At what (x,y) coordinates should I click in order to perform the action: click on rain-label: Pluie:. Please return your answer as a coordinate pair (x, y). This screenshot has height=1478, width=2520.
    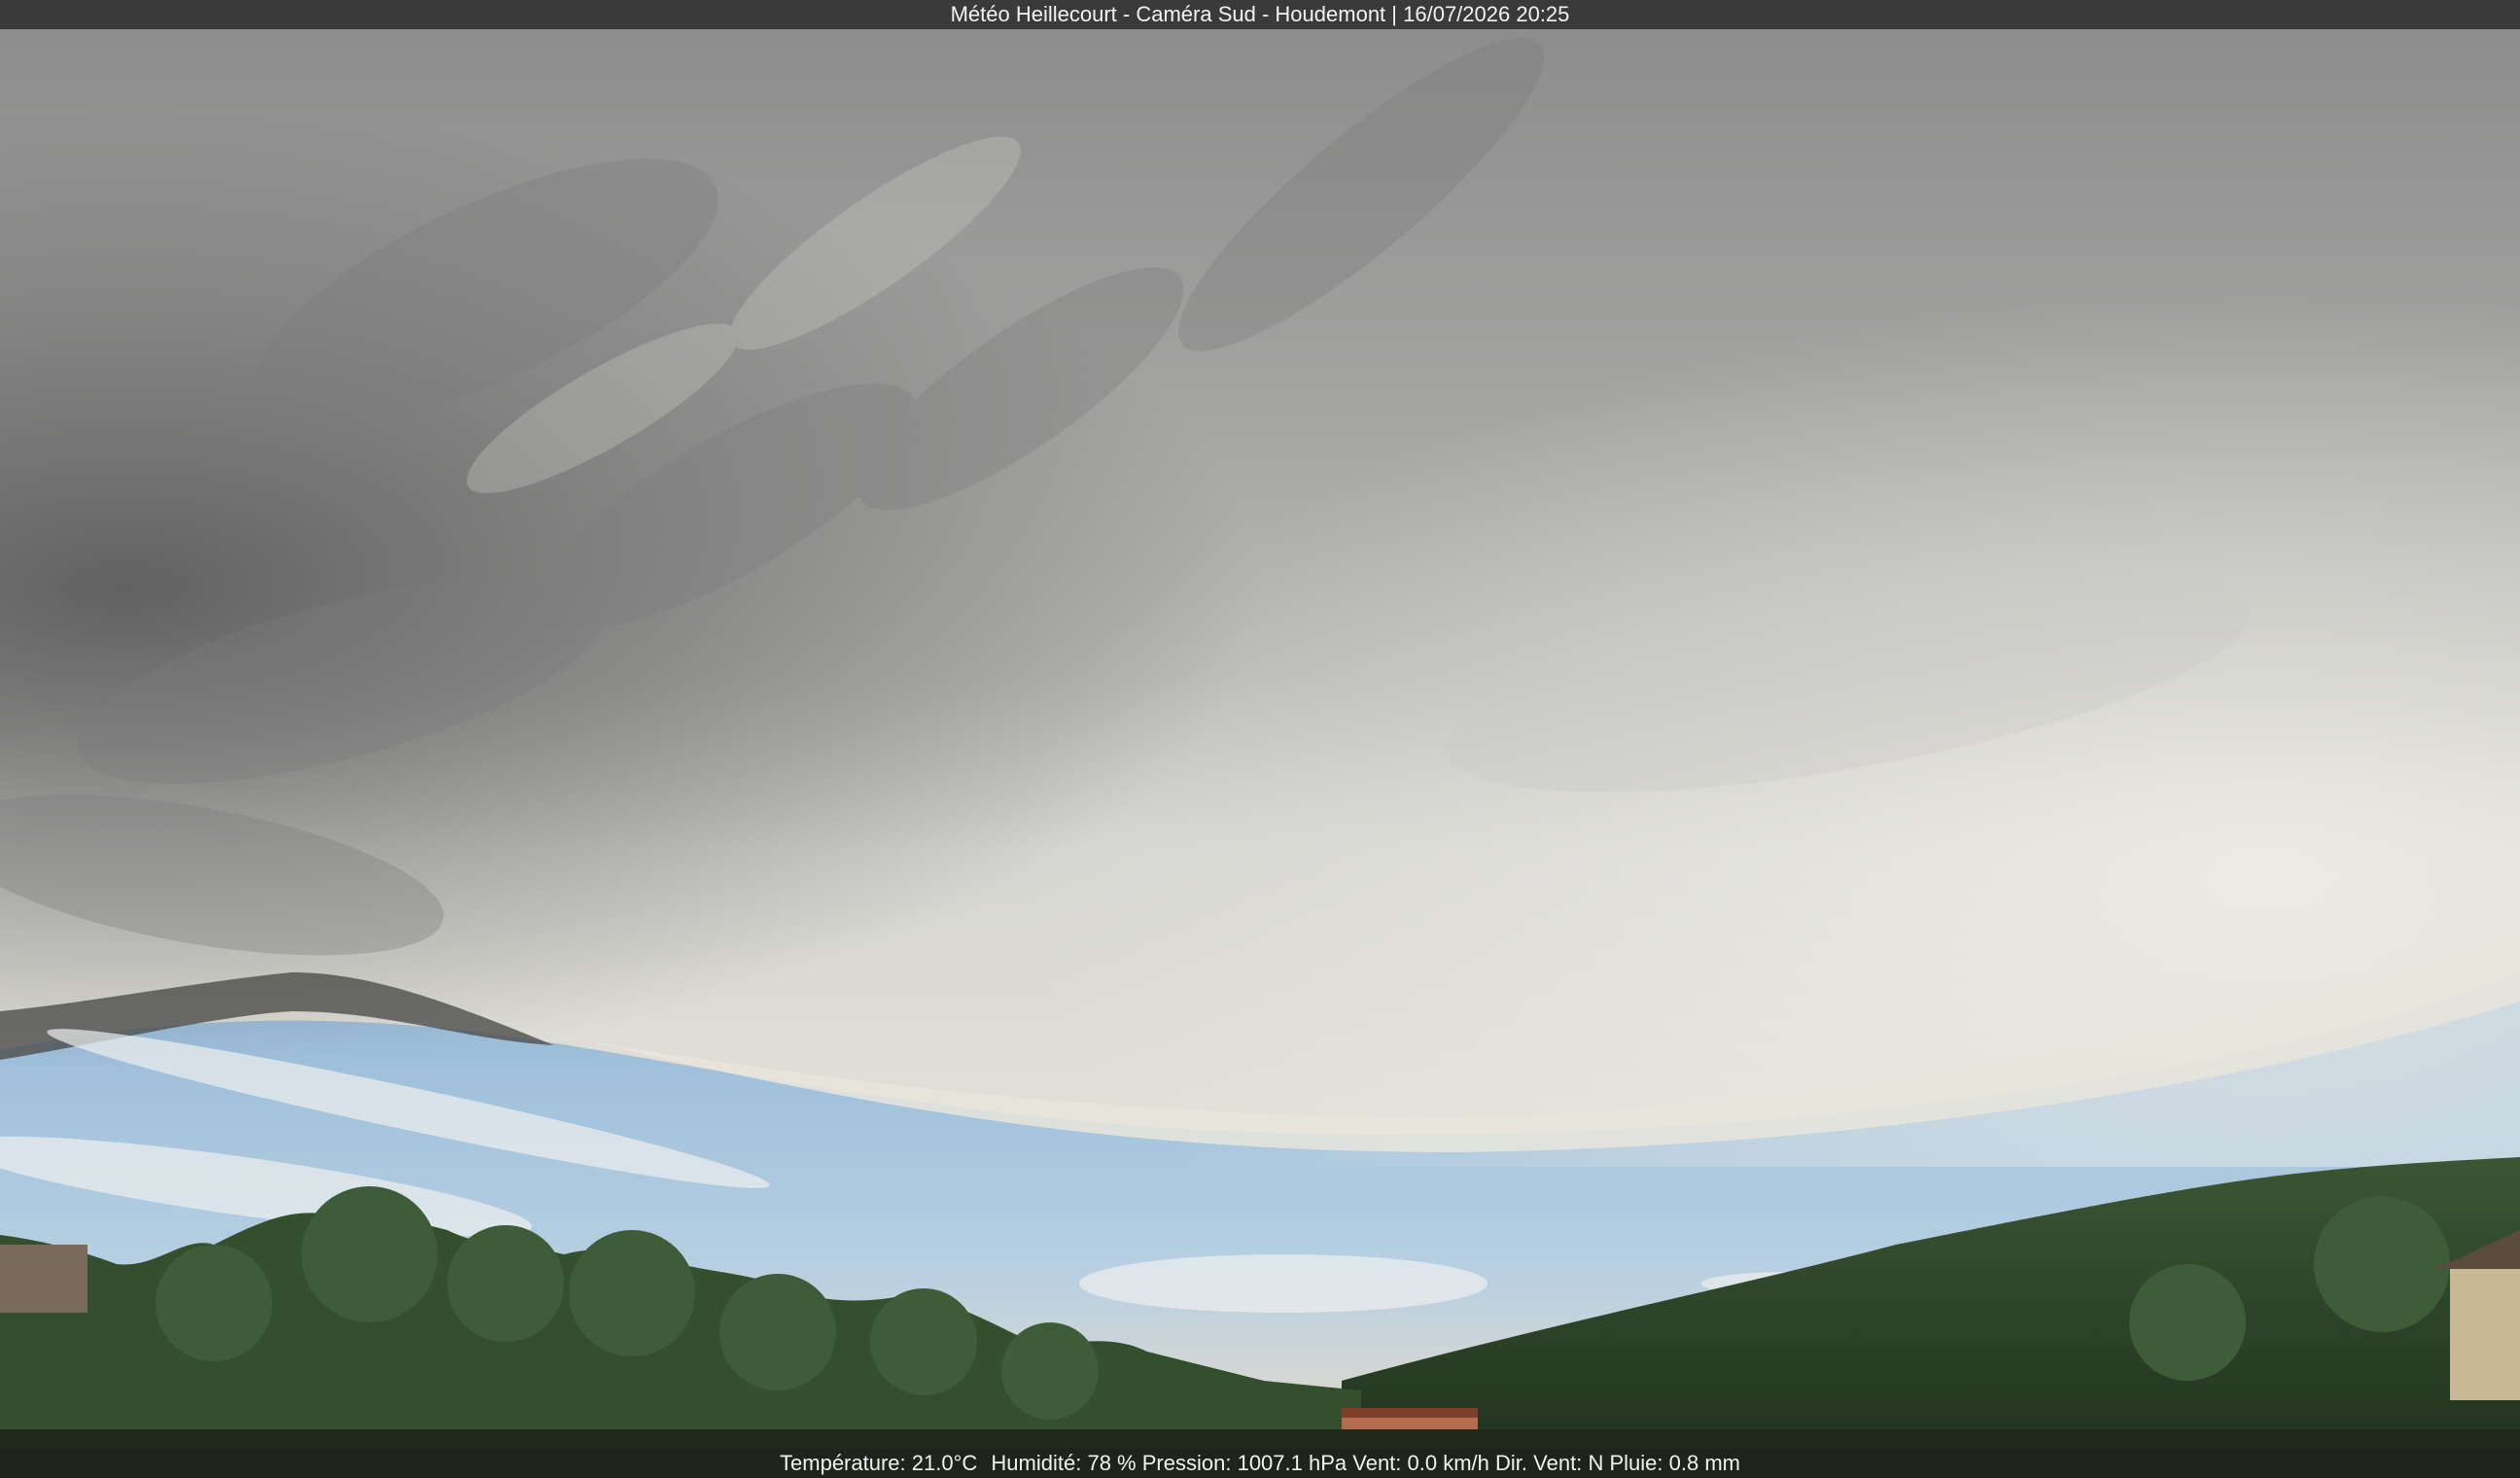
    Looking at the image, I should click on (1636, 1463).